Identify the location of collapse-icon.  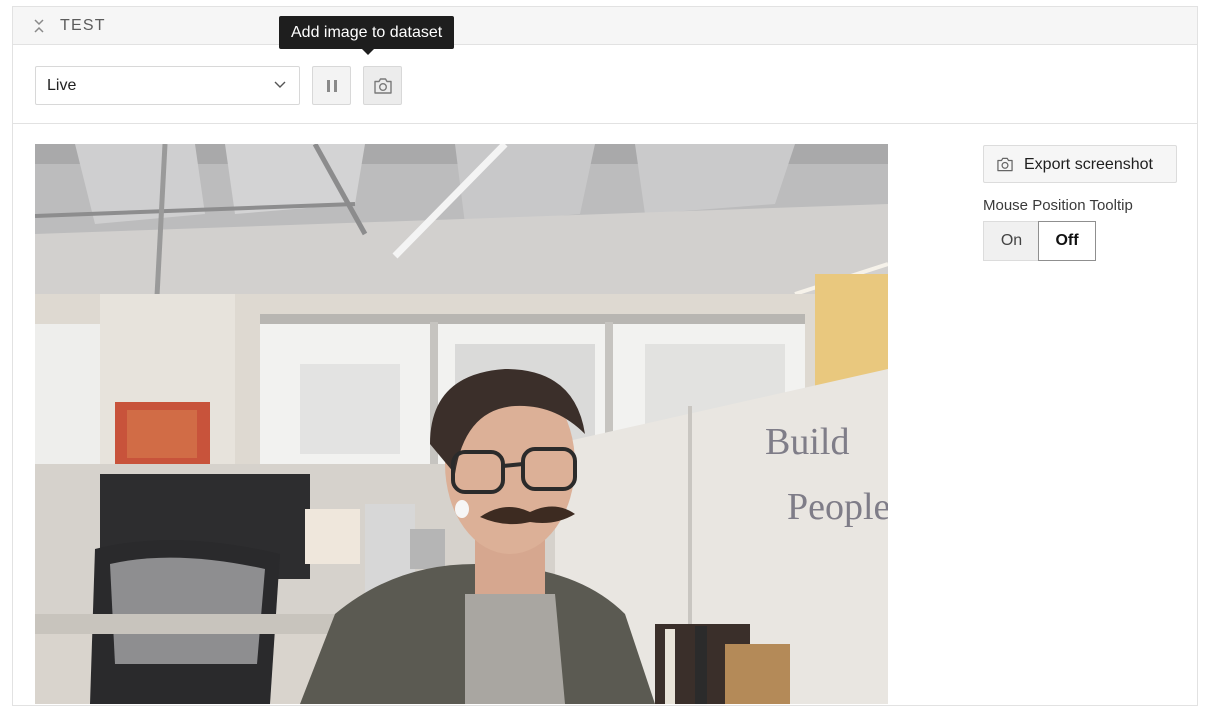
(39, 26).